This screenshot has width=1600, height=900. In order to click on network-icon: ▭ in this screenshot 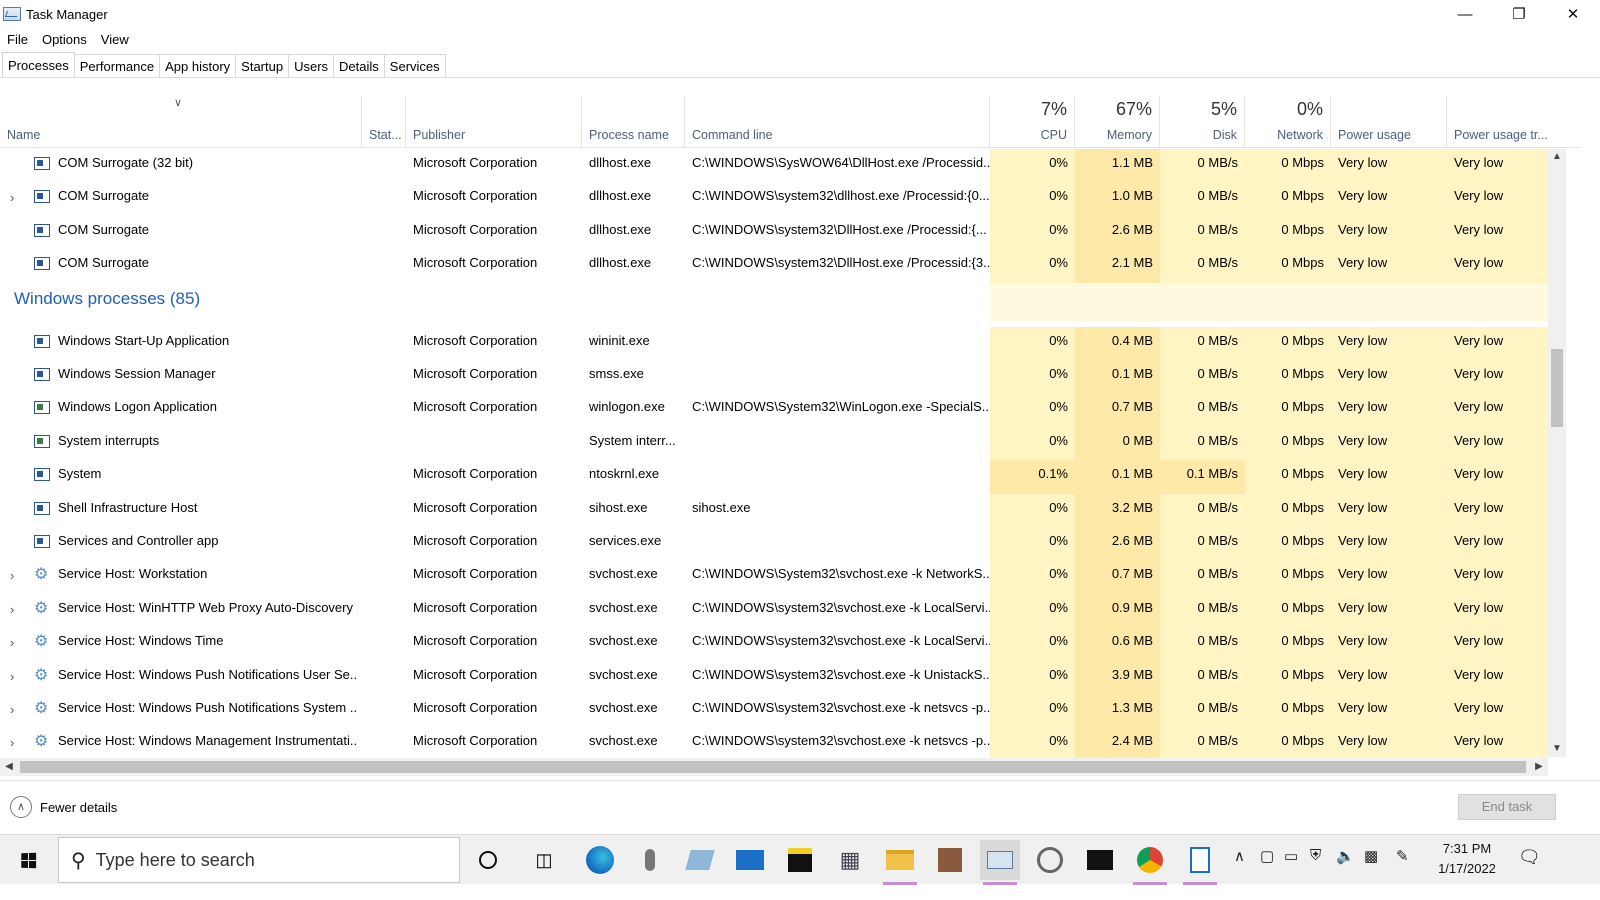, I will do `click(1291, 856)`.